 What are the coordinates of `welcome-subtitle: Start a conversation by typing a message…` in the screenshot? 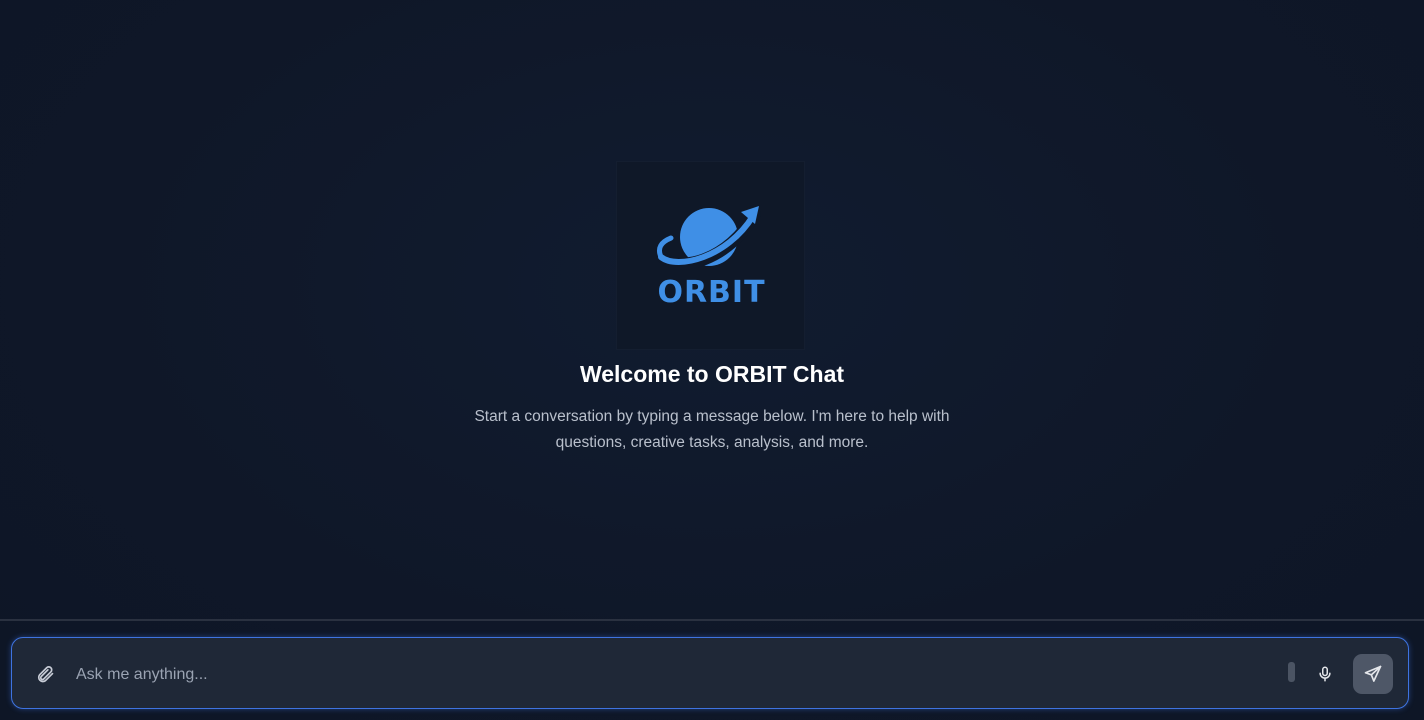 It's located at (712, 429).